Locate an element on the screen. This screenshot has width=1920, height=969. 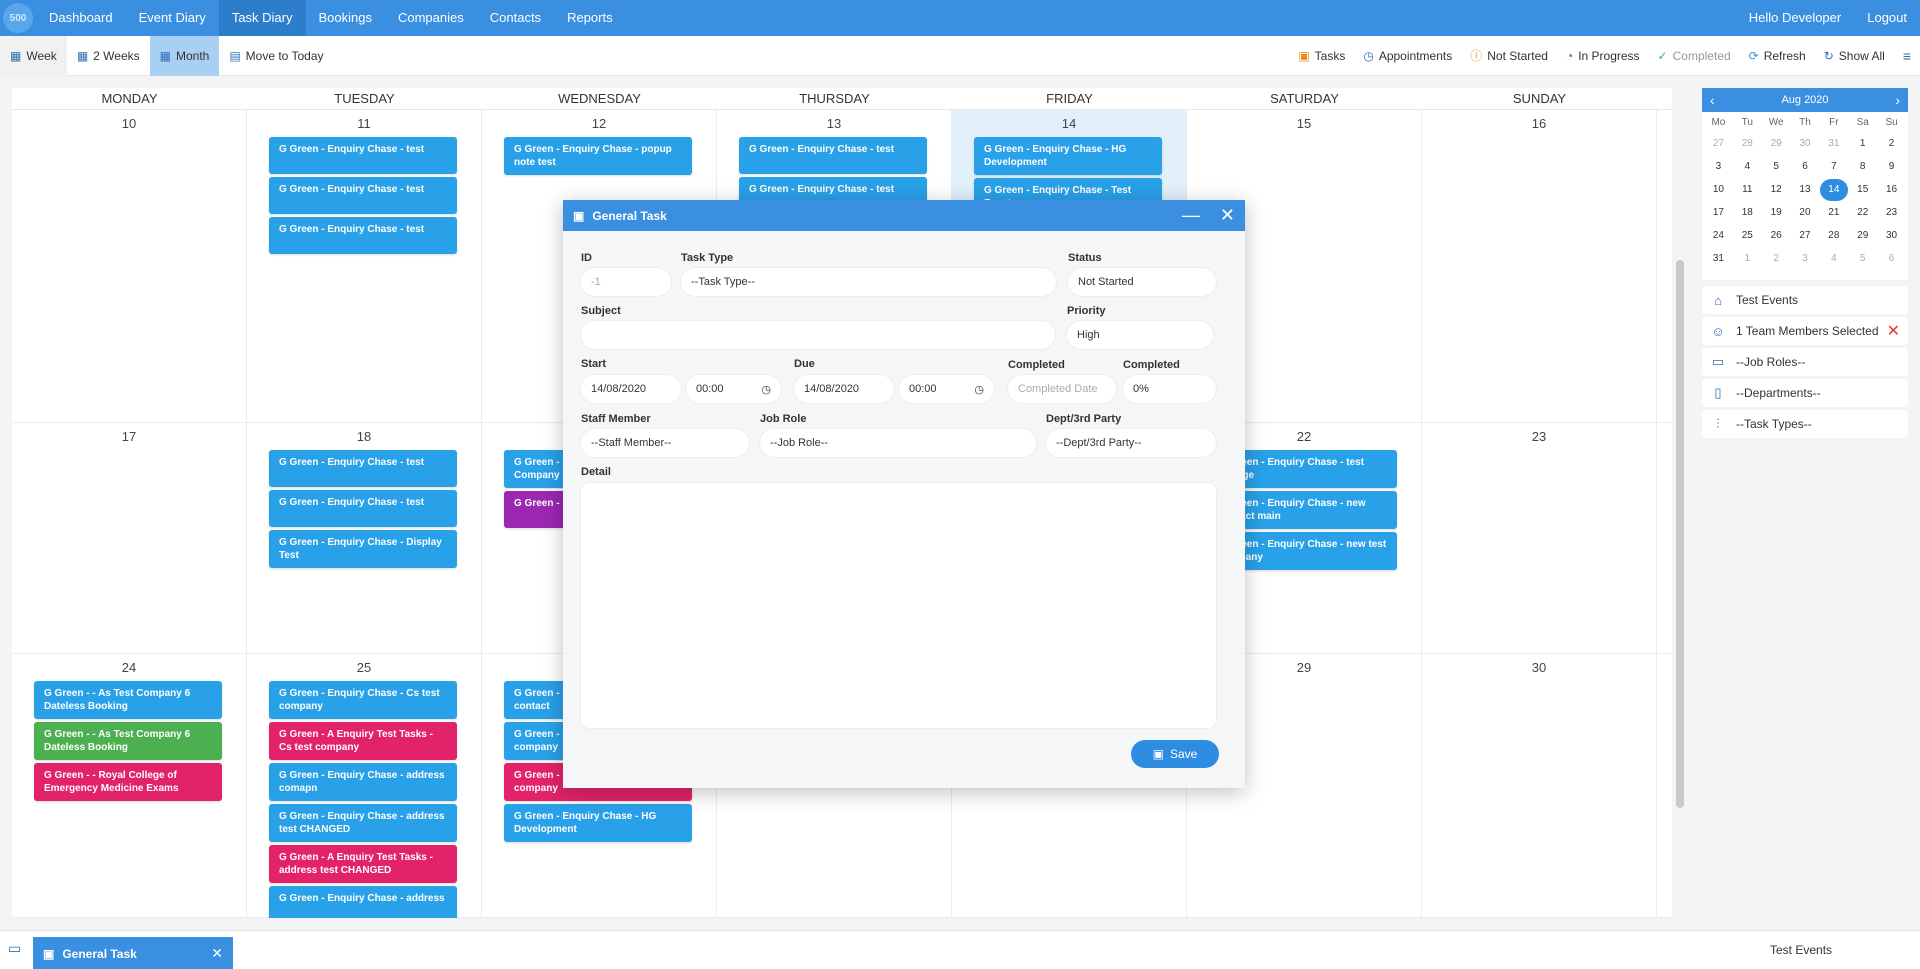
nav-item-companies: Companies is located at coordinates (431, 18).